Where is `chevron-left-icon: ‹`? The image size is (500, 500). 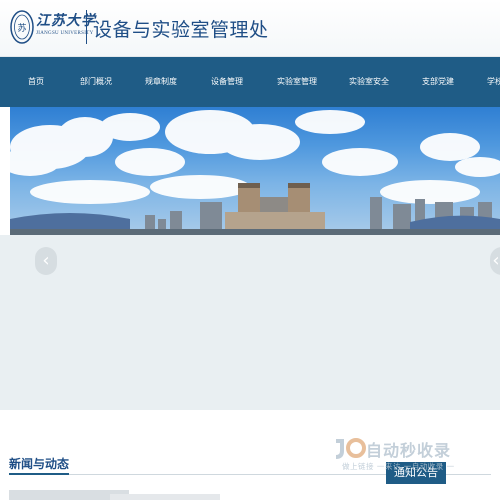
chevron-left-icon: ‹ is located at coordinates (46, 260).